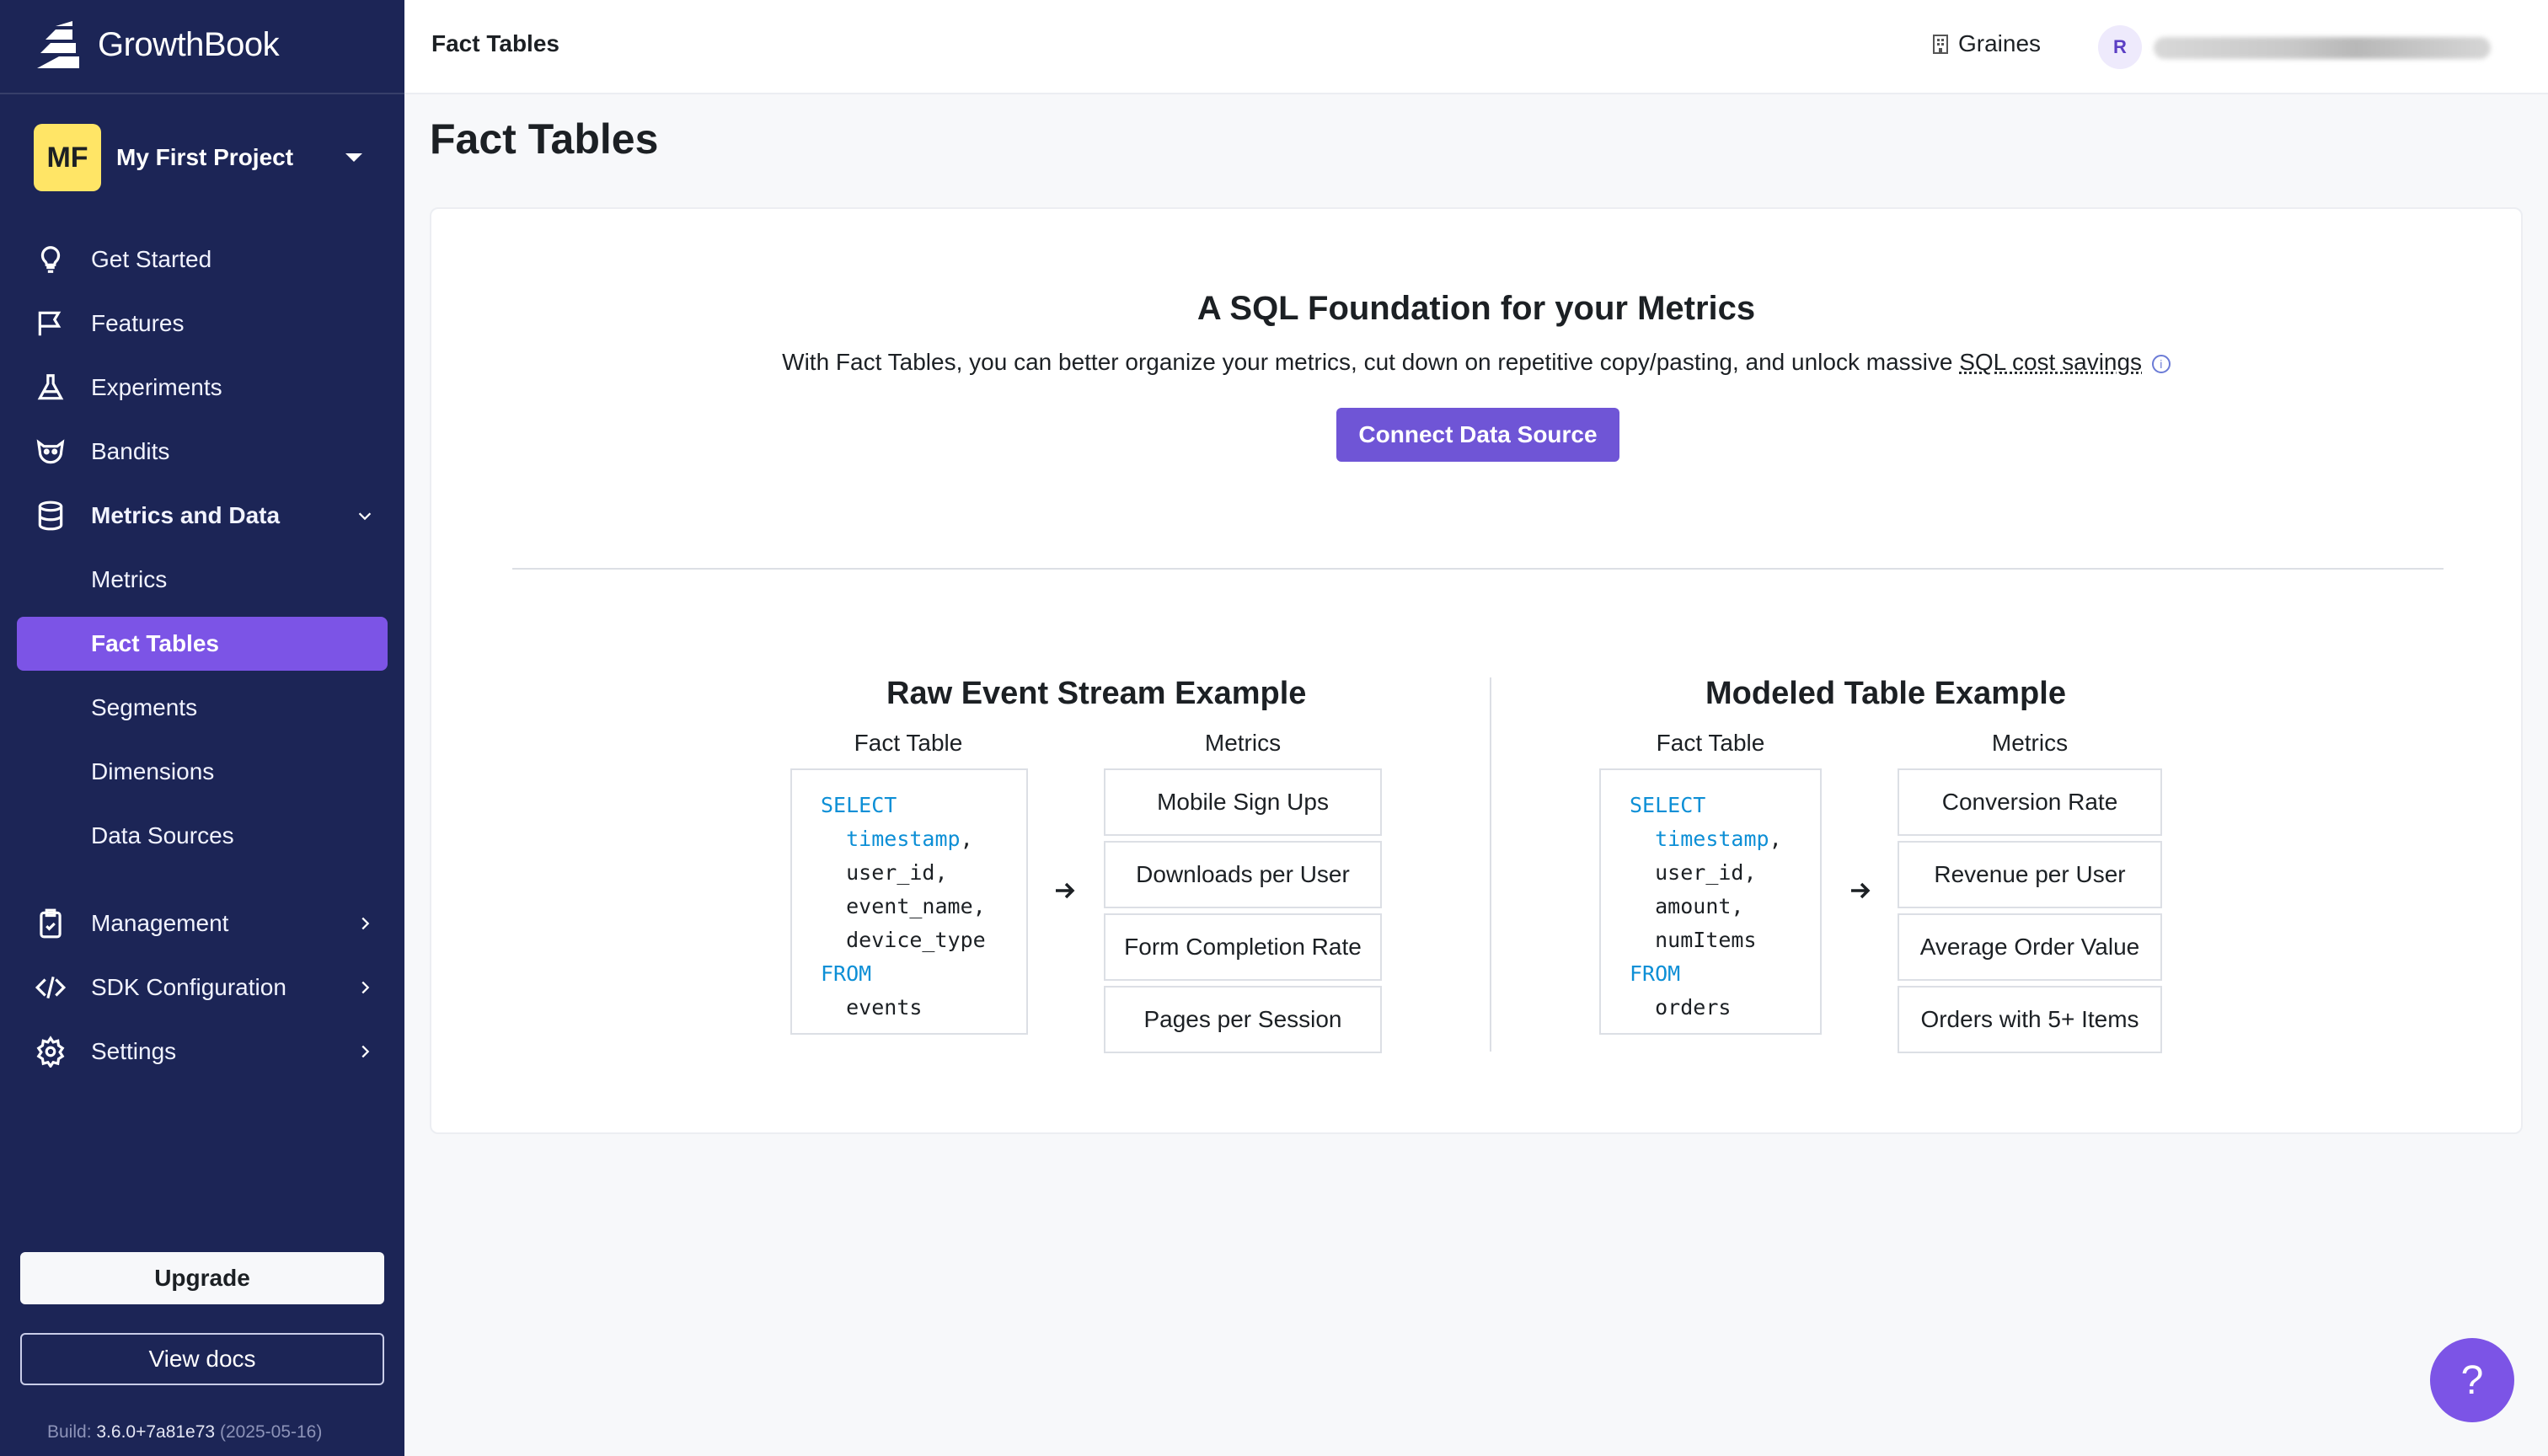  What do you see at coordinates (2050, 362) in the screenshot?
I see `sql-cost-savings-link: SQL cost savings` at bounding box center [2050, 362].